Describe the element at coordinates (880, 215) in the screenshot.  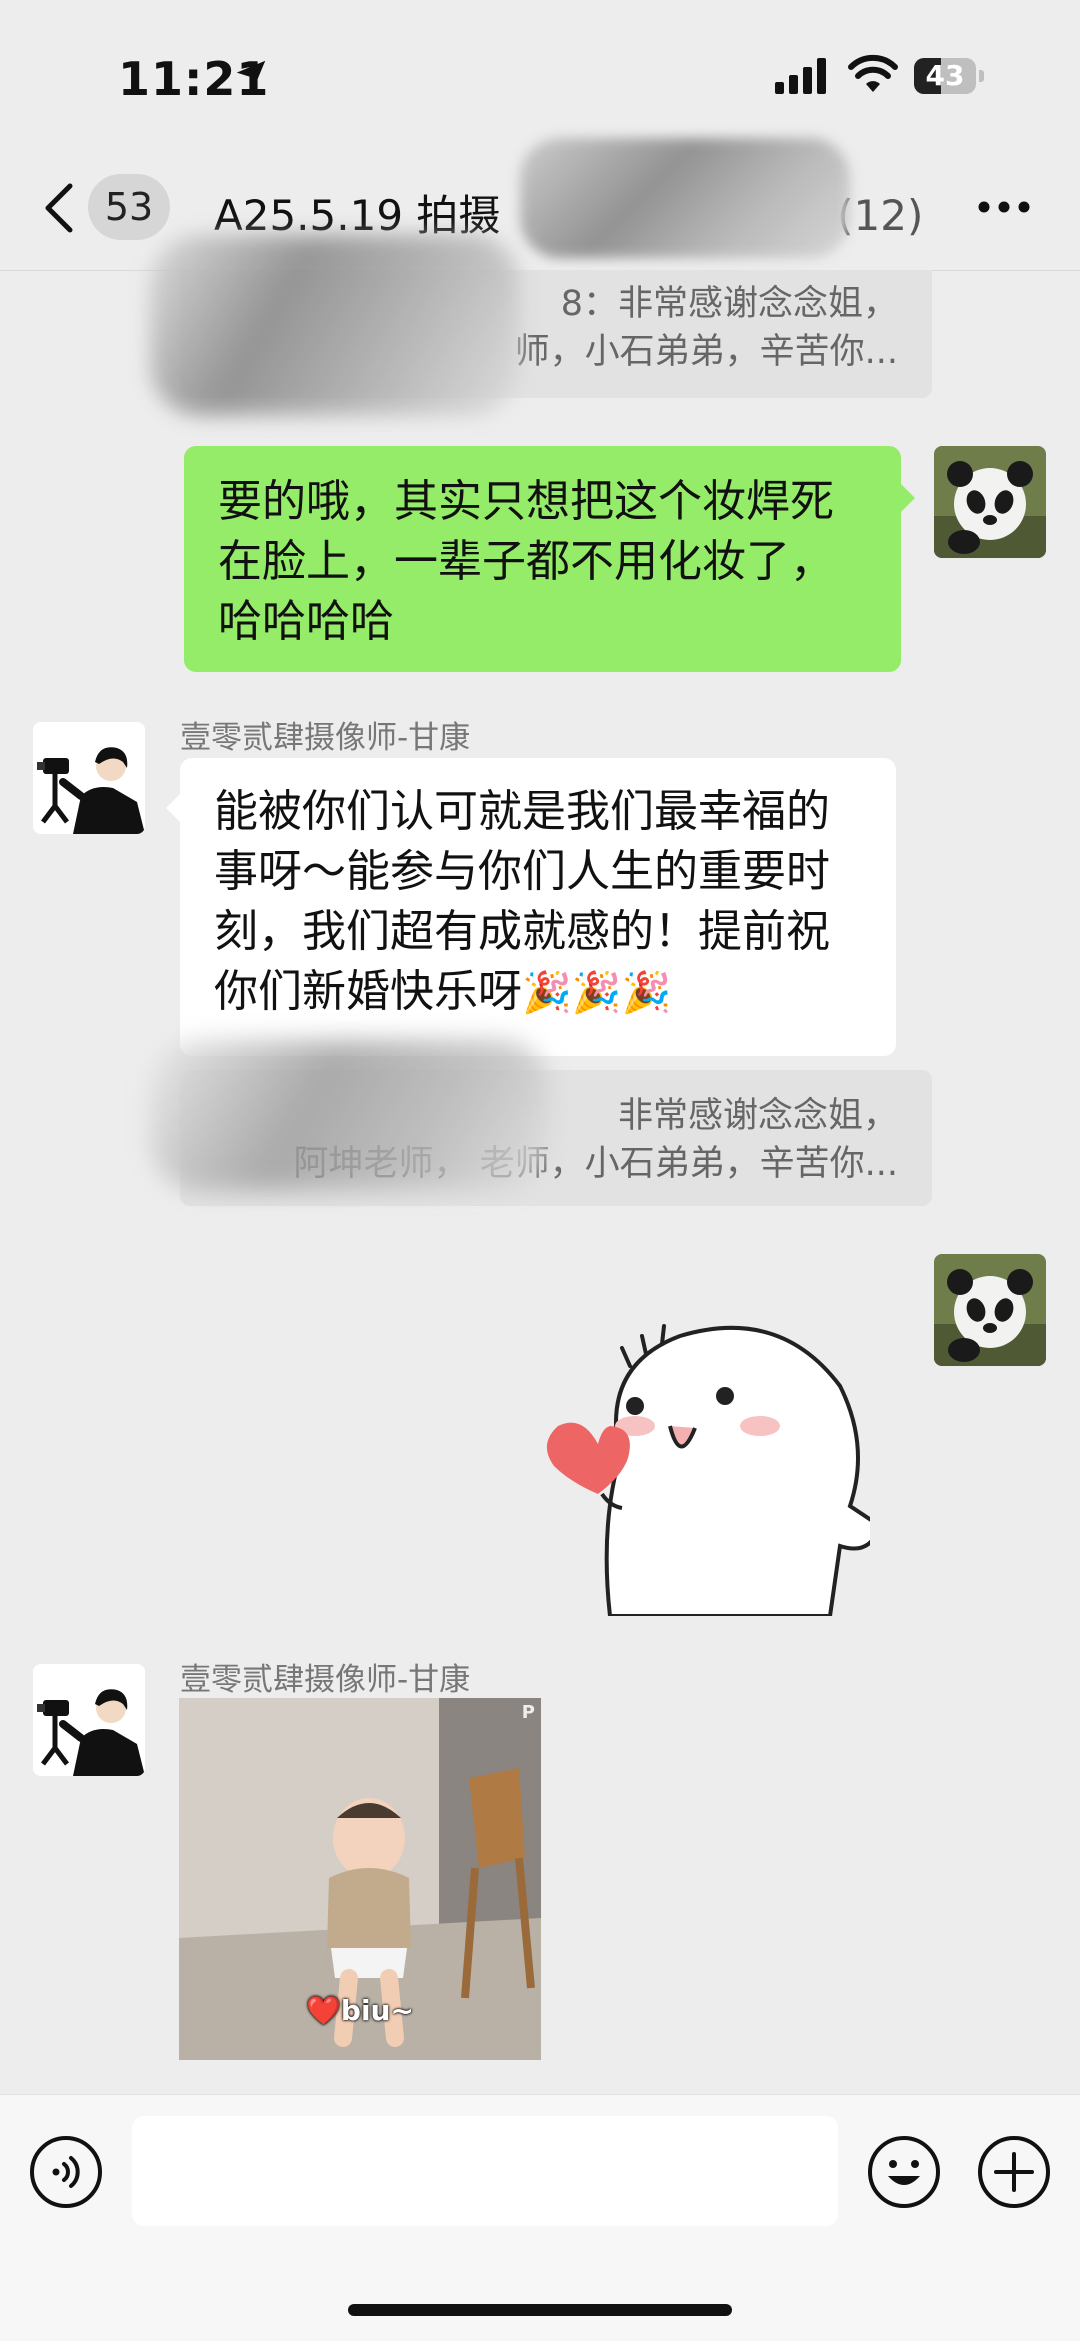
I see `member-count: (12)` at that location.